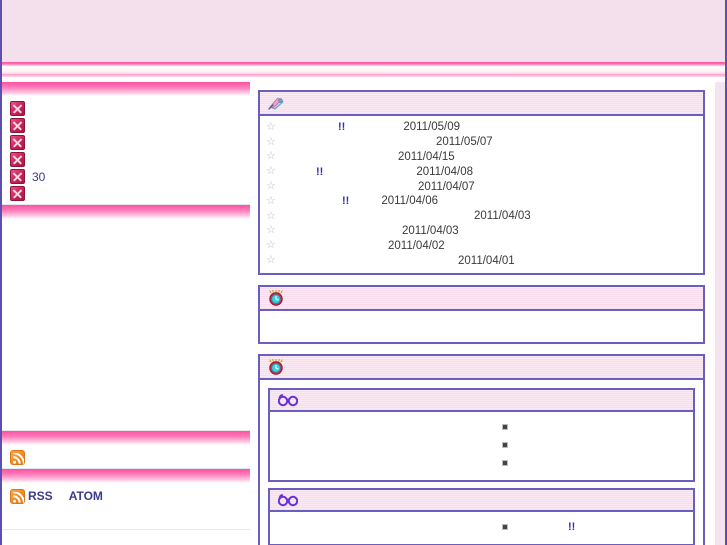 This screenshot has height=545, width=727. Describe the element at coordinates (277, 103) in the screenshot. I see `pin-icon` at that location.